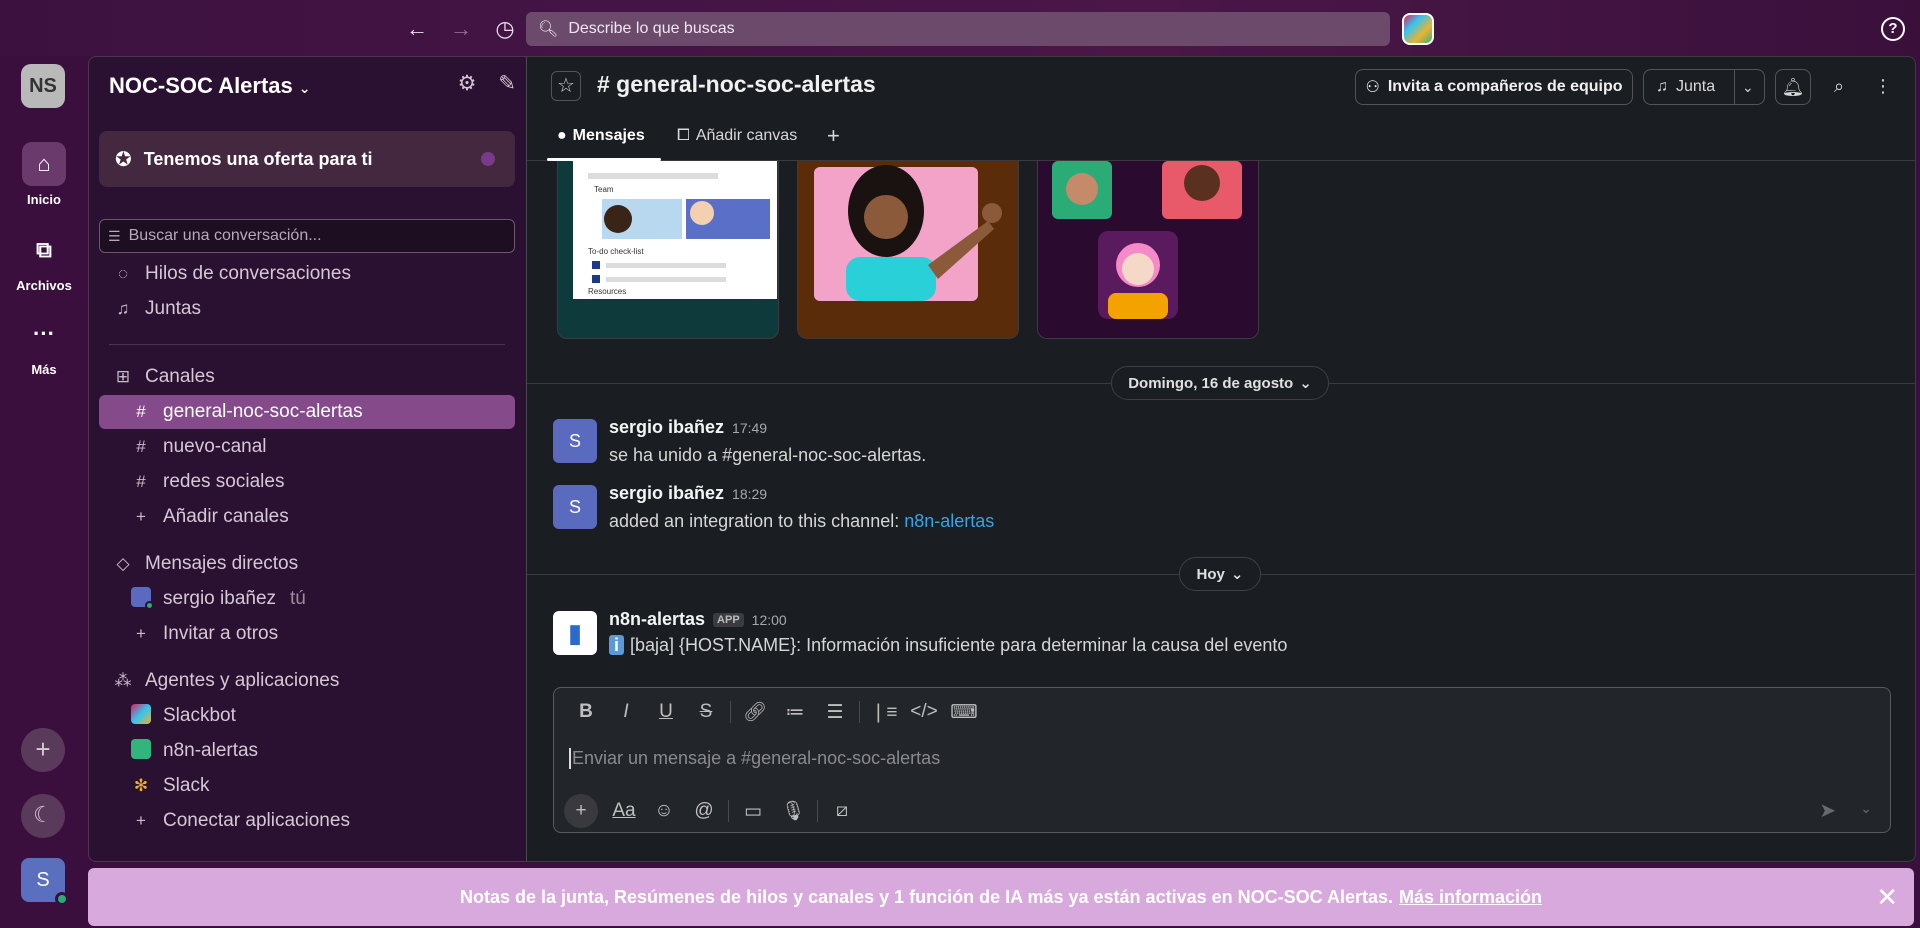 The image size is (1920, 928). Describe the element at coordinates (884, 712) in the screenshot. I see `blockquote-icon: ❘≡` at that location.